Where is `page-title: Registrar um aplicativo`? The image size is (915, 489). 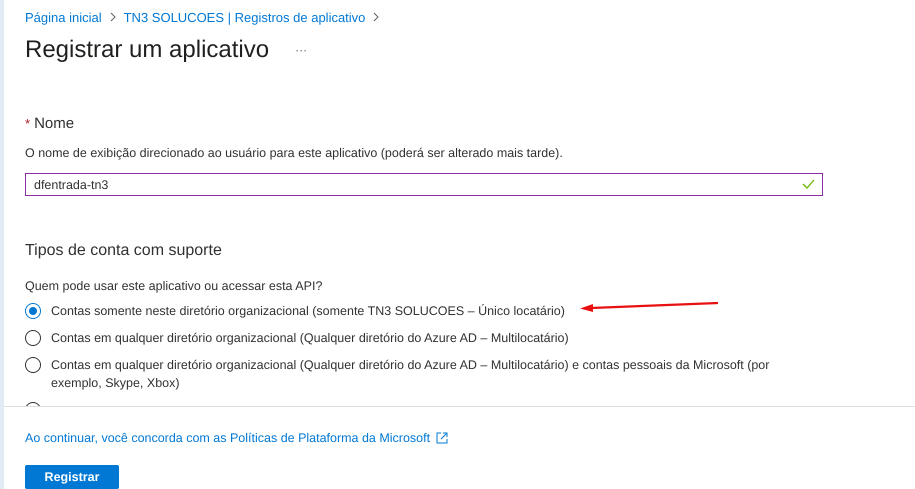 page-title: Registrar um aplicativo is located at coordinates (147, 50).